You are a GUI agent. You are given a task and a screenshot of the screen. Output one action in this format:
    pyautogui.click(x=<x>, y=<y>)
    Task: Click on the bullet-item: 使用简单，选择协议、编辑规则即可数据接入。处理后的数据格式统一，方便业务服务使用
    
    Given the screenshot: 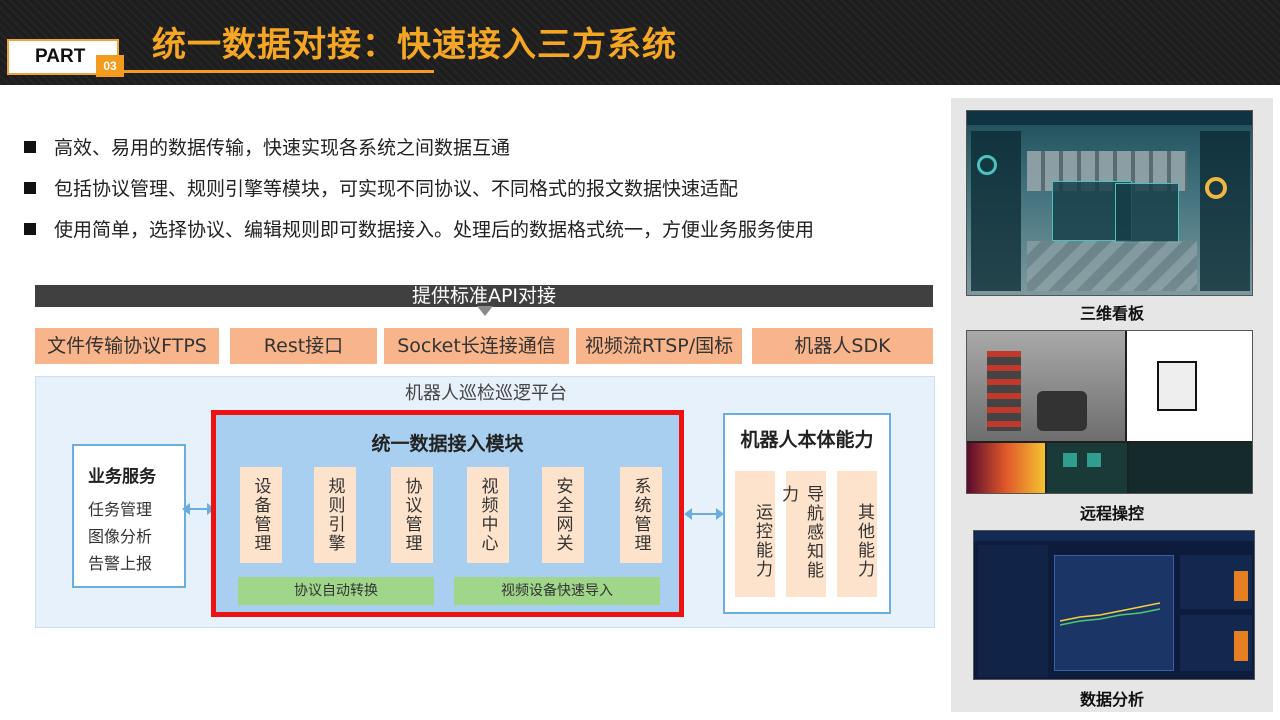 What is the action you would take?
    pyautogui.click(x=419, y=228)
    